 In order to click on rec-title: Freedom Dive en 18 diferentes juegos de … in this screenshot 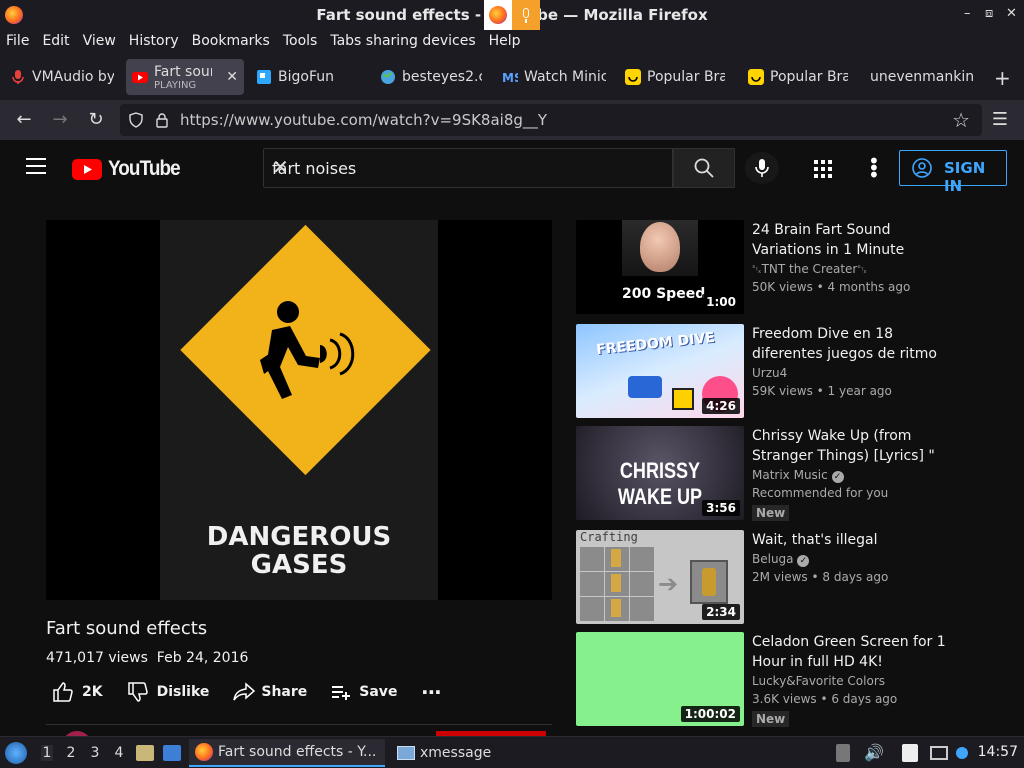, I will do `click(857, 344)`.